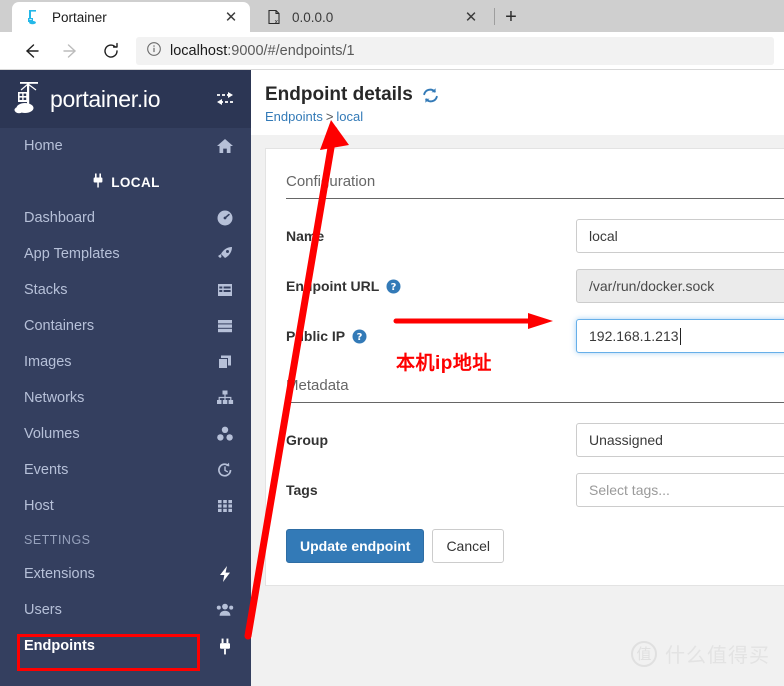 Image resolution: width=784 pixels, height=686 pixels. I want to click on public-ip-value: 192.168.1.213, so click(634, 336).